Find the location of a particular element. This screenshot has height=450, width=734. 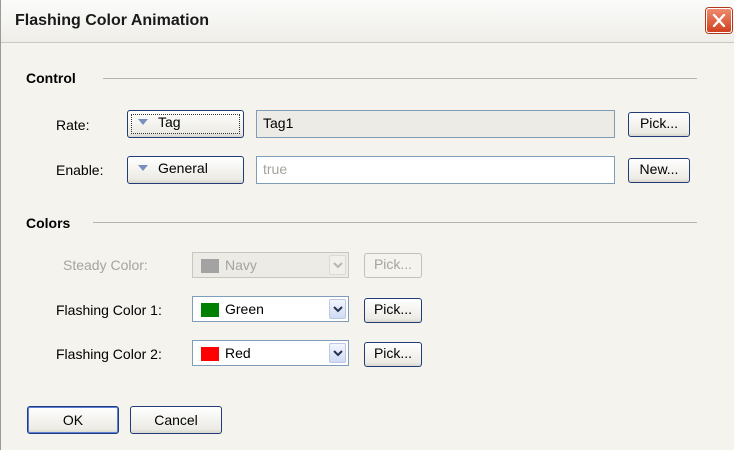

flashing-color-1-dropdown-arrow is located at coordinates (337, 309).